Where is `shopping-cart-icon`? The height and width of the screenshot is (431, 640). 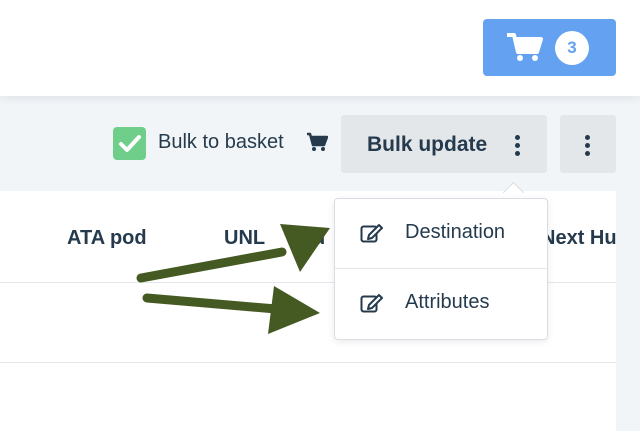
shopping-cart-icon is located at coordinates (525, 47).